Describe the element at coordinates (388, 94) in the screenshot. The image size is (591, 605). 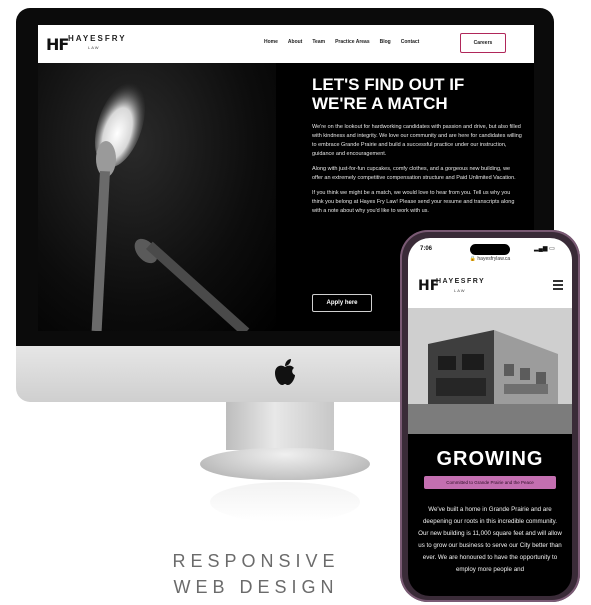
I see `hero-title: LET'S FIND OUT IF WE'RE A MATCH` at that location.